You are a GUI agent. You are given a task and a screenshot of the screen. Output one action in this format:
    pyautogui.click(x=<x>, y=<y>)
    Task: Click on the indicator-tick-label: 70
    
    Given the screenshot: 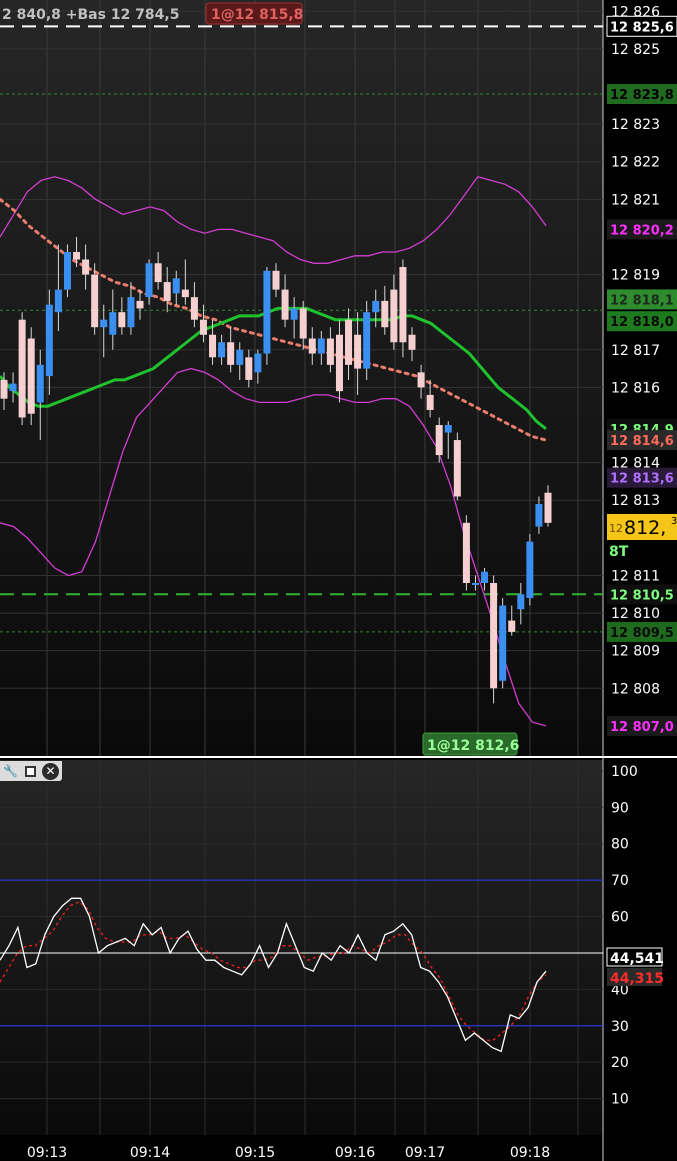 What is the action you would take?
    pyautogui.click(x=620, y=881)
    